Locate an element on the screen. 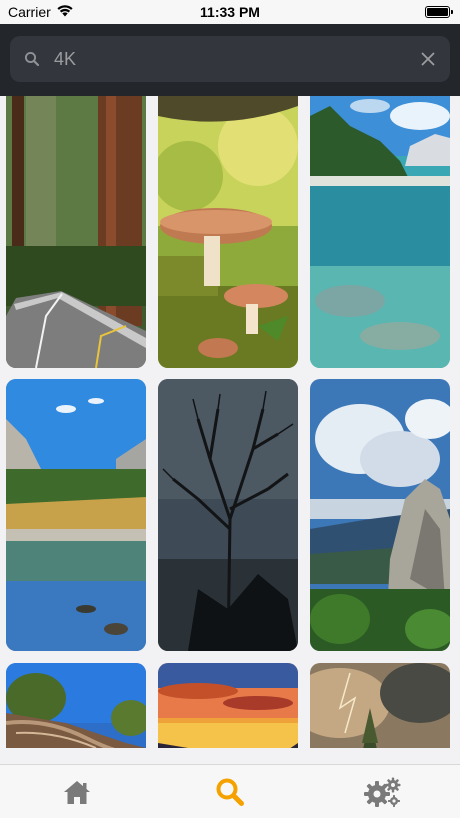 The image size is (460, 818). wifi-icon is located at coordinates (65, 12).